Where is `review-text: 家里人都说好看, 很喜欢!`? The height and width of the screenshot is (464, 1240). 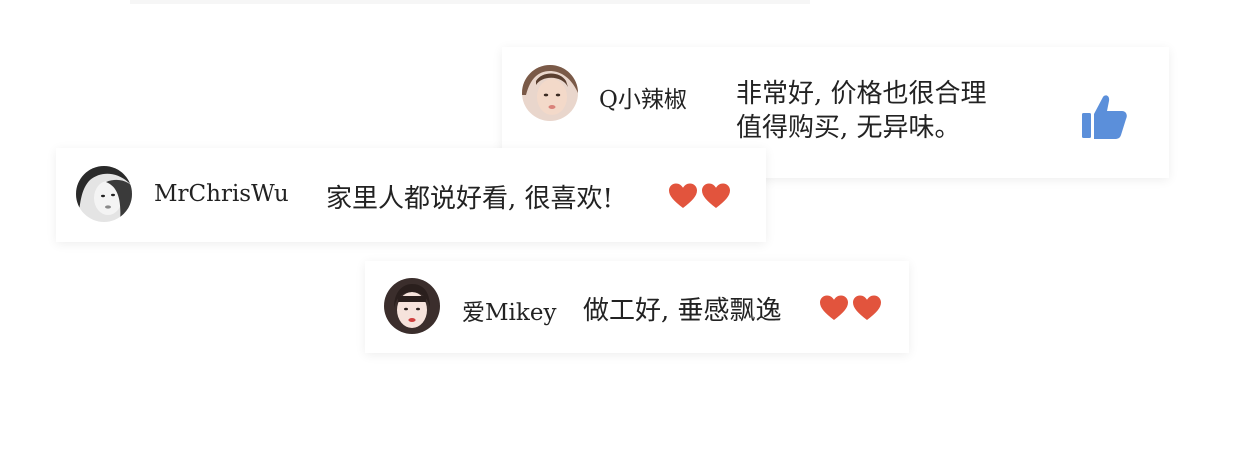
review-text: 家里人都说好看, 很喜欢! is located at coordinates (469, 199).